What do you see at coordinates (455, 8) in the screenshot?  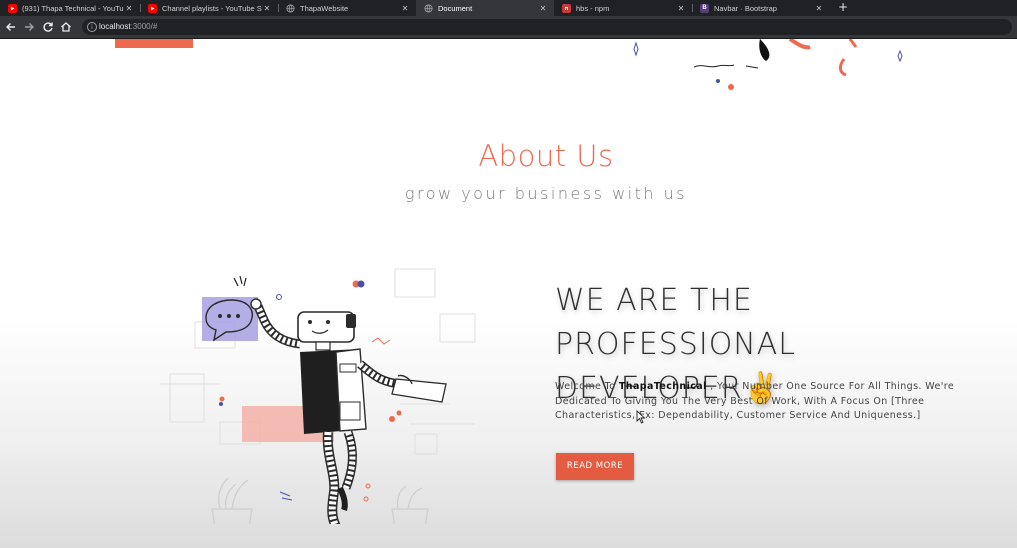 I see `tab-label: Document` at bounding box center [455, 8].